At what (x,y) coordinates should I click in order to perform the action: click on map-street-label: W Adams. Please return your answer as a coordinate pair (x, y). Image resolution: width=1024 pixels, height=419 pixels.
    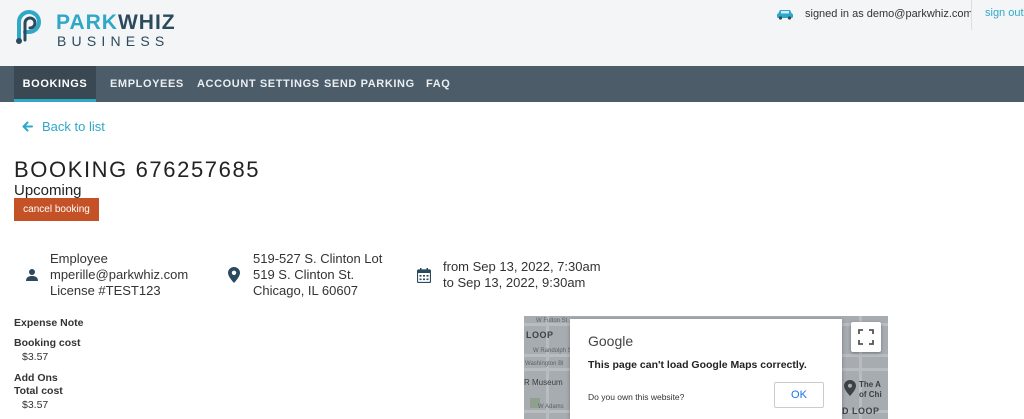
    Looking at the image, I should click on (551, 407).